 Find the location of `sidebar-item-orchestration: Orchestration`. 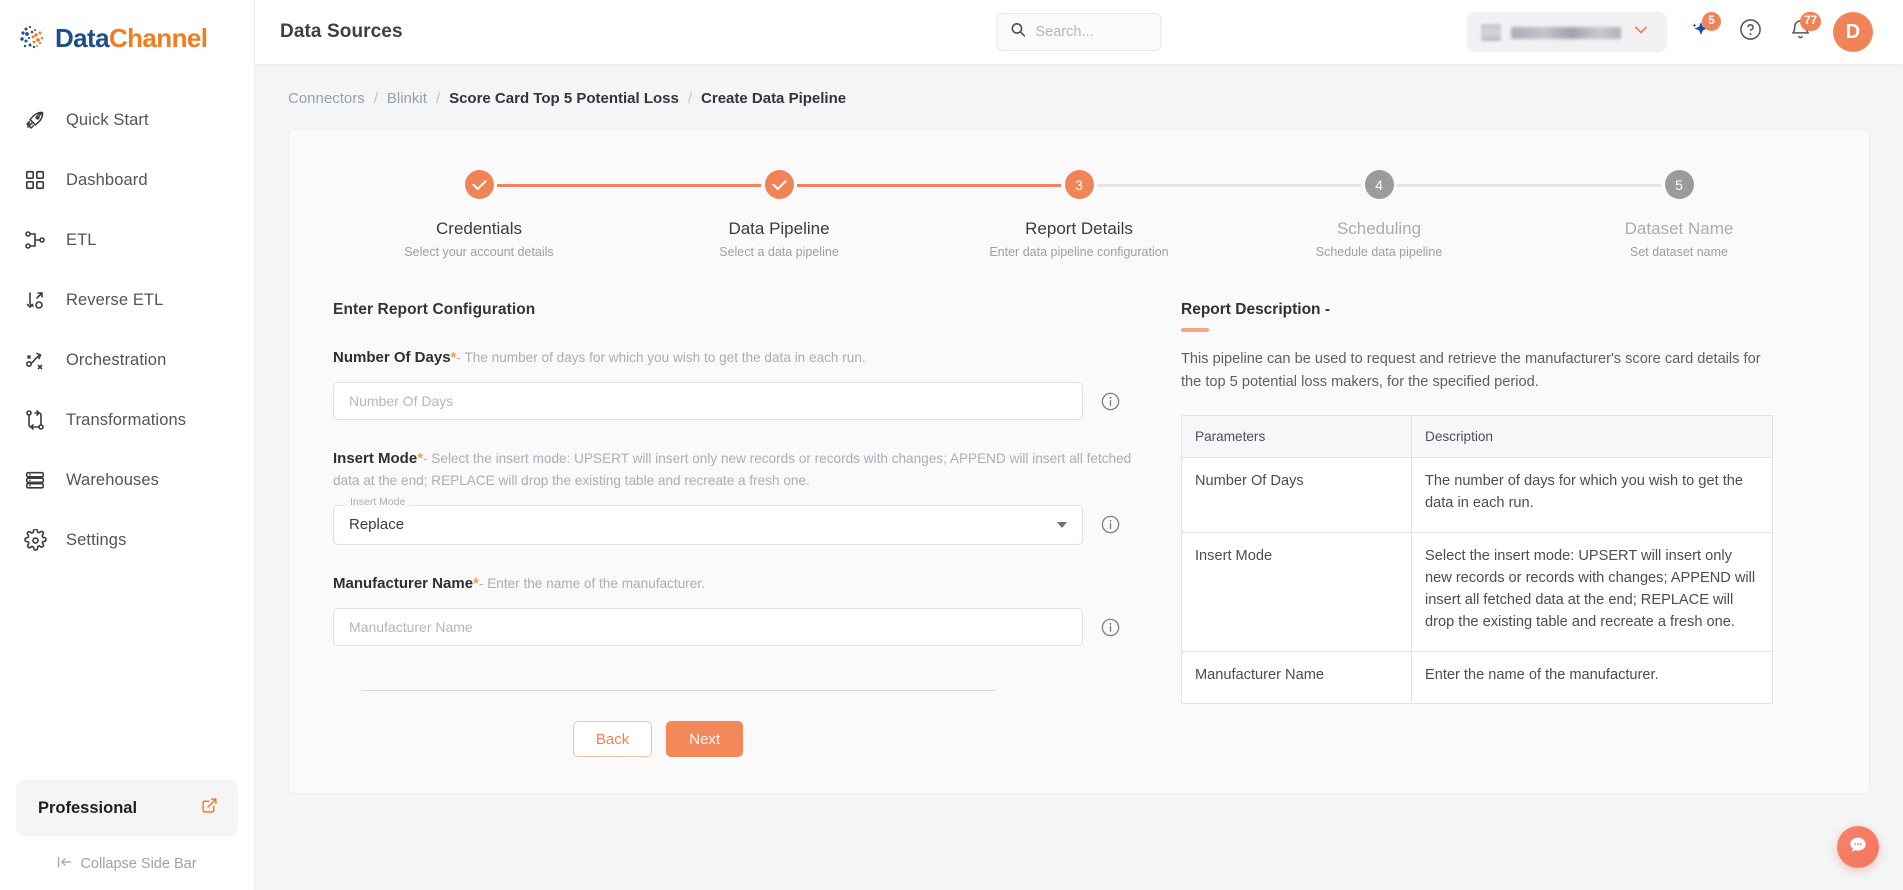

sidebar-item-orchestration: Orchestration is located at coordinates (127, 360).